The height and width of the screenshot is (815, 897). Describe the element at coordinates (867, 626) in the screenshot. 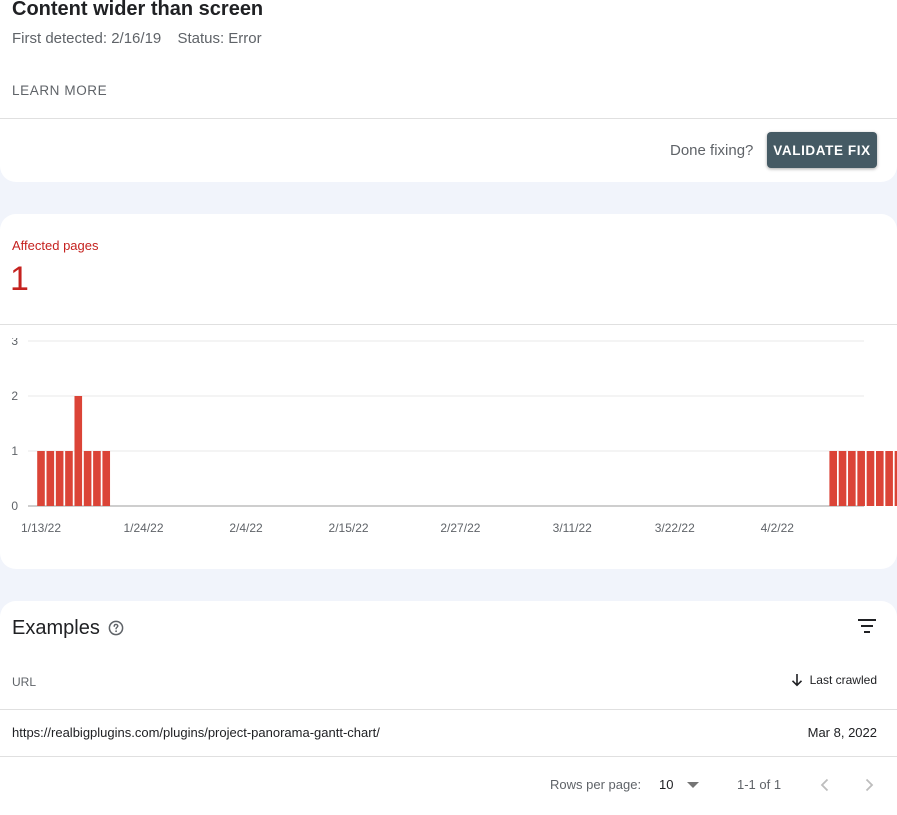

I see `filter-icon` at that location.